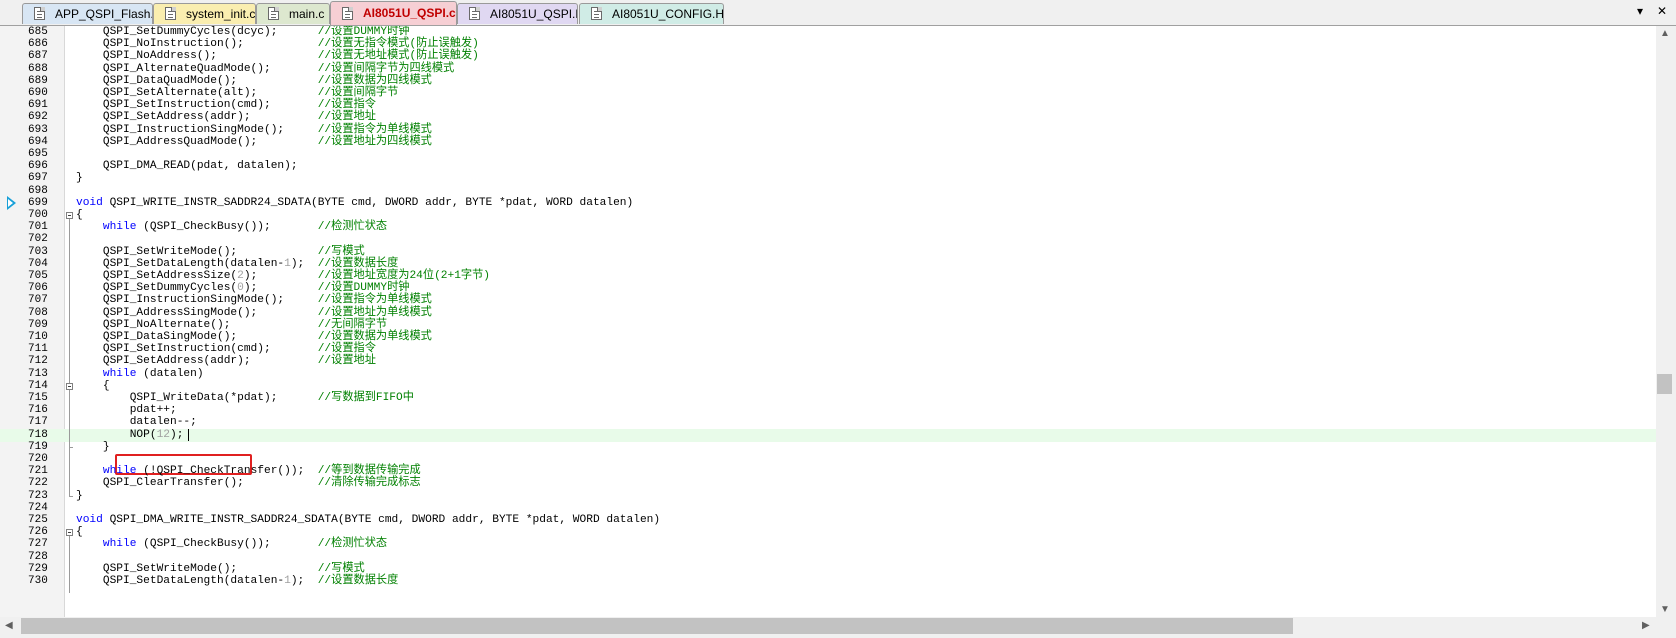 The height and width of the screenshot is (638, 1676). I want to click on line-number: 717, so click(38, 422).